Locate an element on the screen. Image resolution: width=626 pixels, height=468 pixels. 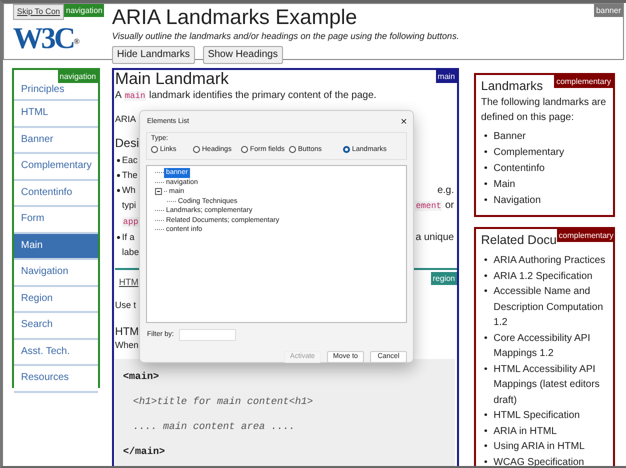
nav-item: Region is located at coordinates (56, 299).